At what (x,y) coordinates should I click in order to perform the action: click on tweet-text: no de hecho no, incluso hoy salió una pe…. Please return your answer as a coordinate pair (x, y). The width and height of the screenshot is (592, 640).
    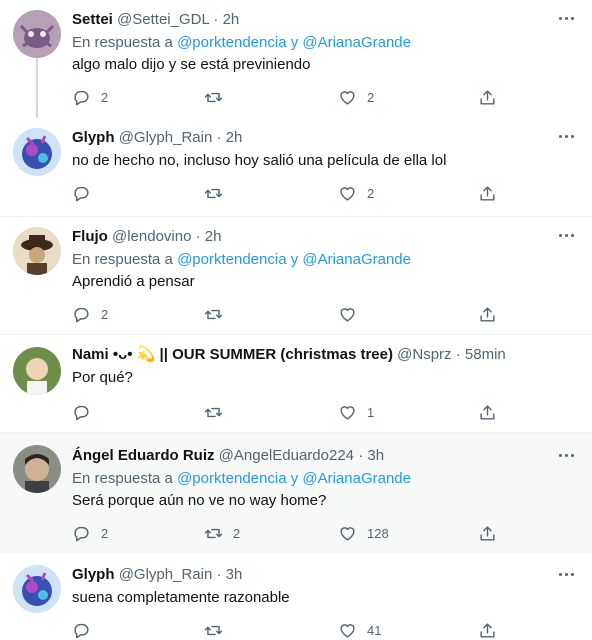
    Looking at the image, I should click on (259, 160).